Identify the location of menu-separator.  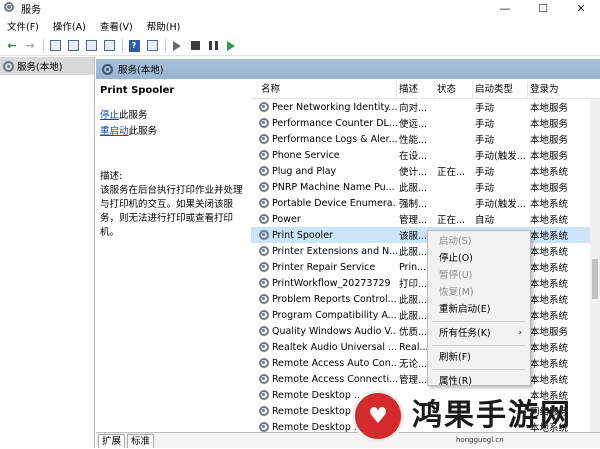
(479, 345).